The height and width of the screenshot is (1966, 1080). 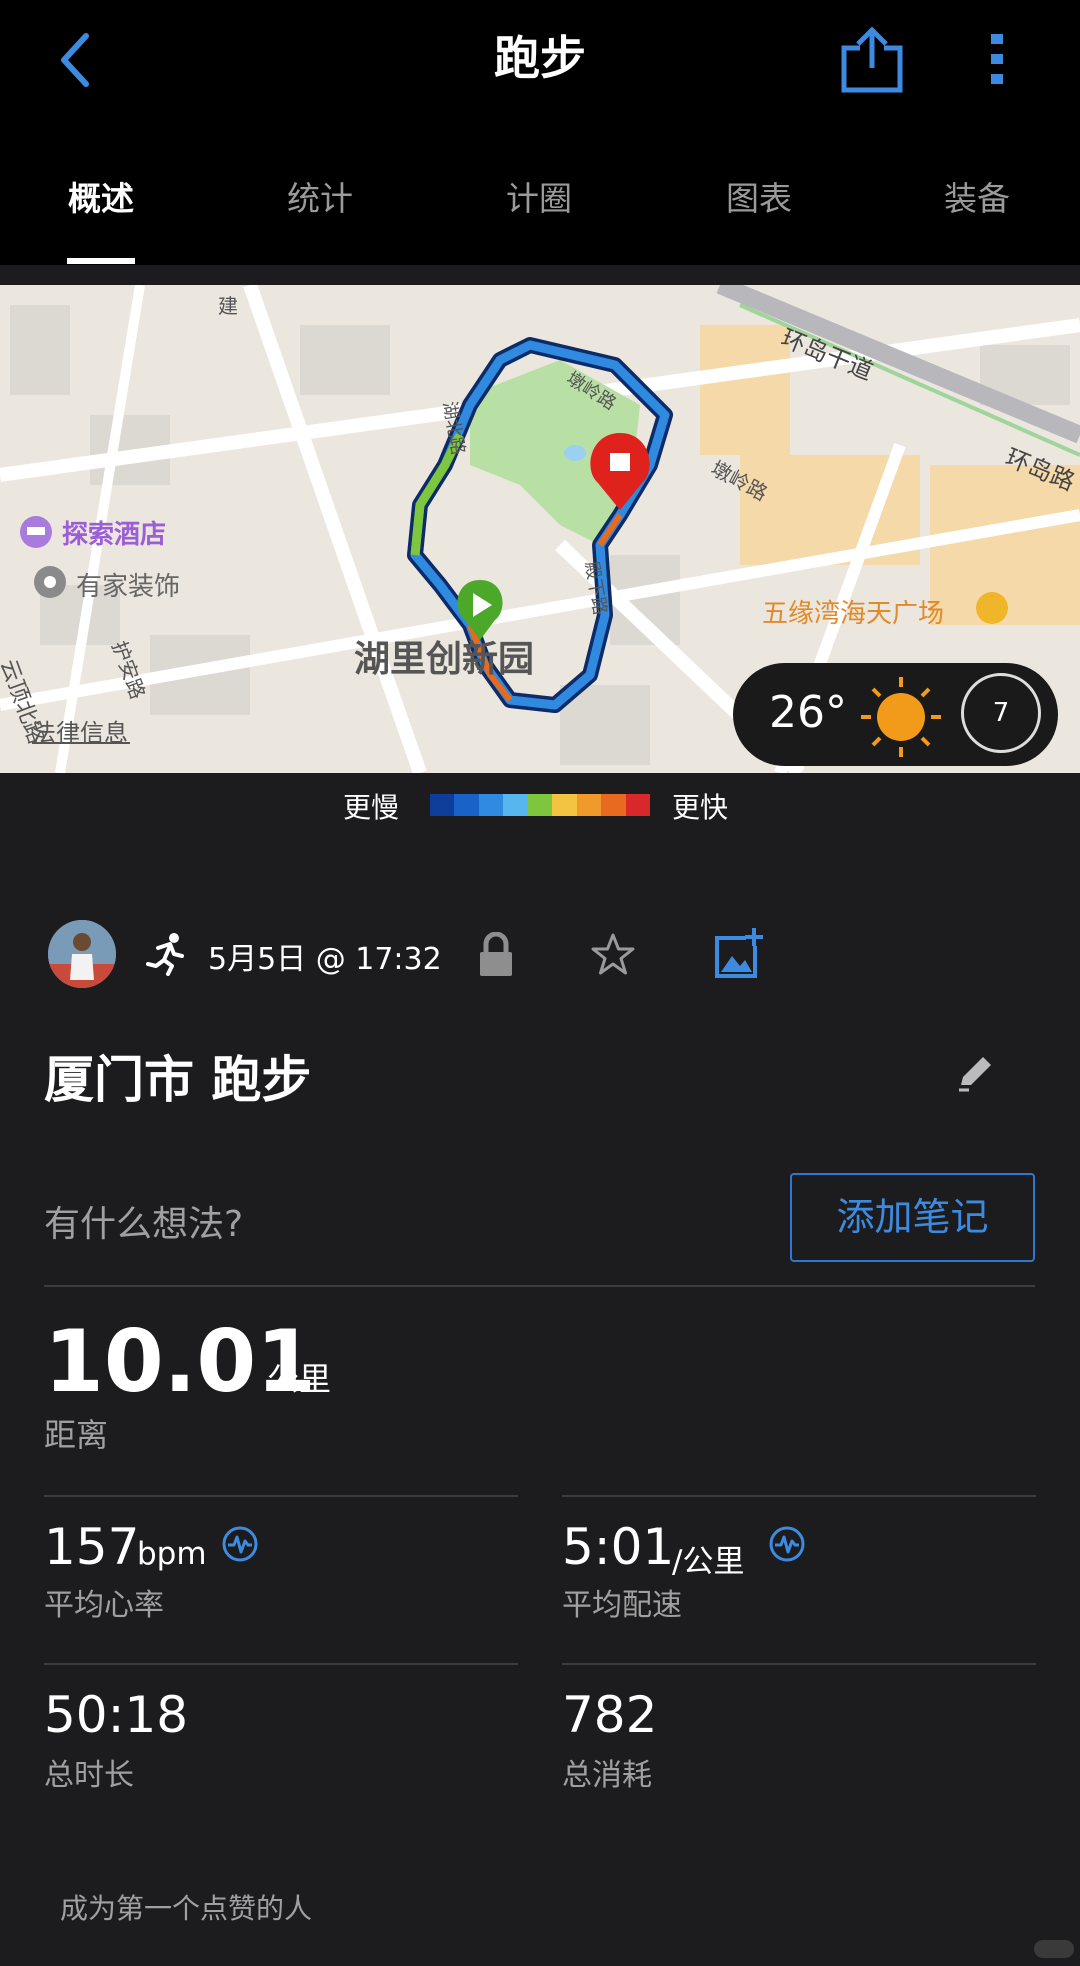 What do you see at coordinates (700, 807) in the screenshot?
I see `legend-faster: 更快` at bounding box center [700, 807].